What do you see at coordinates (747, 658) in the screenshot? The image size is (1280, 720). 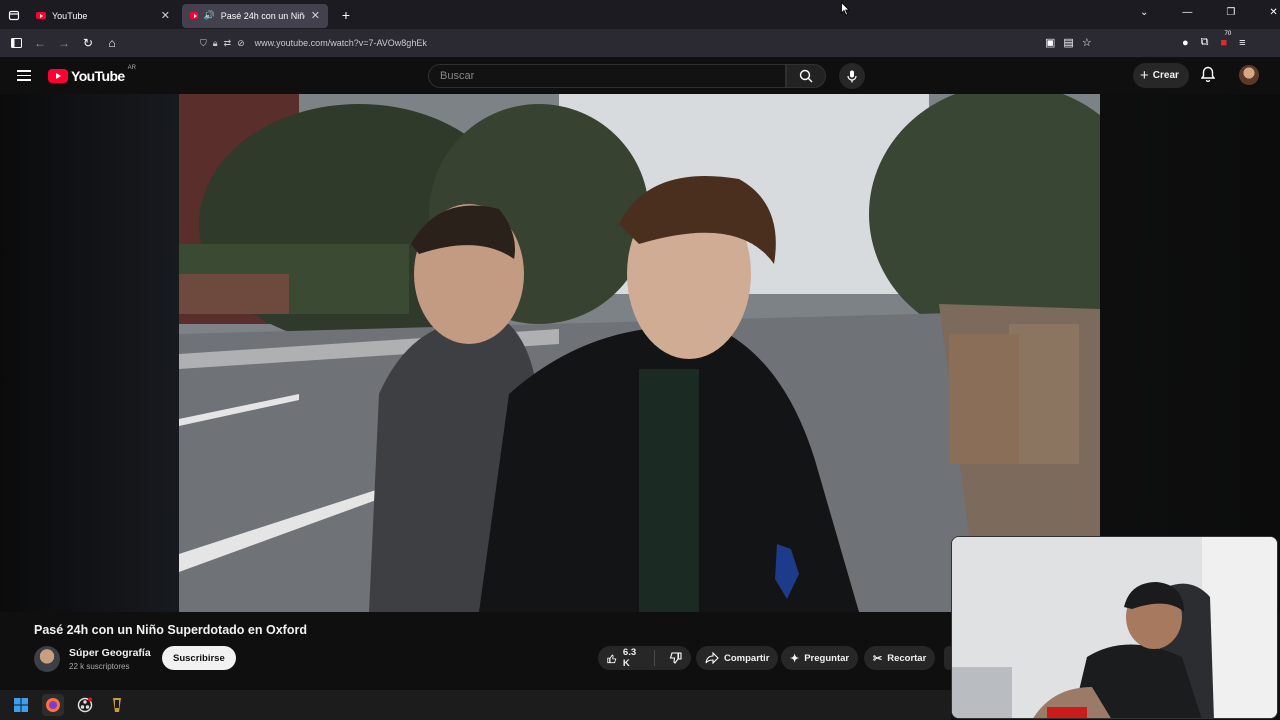 I see `share-label: Compartir` at bounding box center [747, 658].